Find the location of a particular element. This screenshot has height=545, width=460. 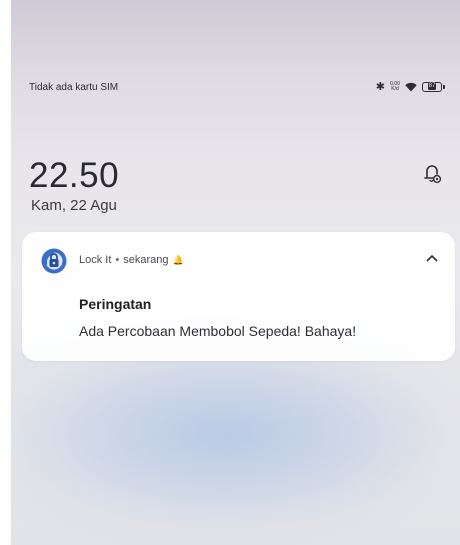

battery-icon: 87 is located at coordinates (433, 86).